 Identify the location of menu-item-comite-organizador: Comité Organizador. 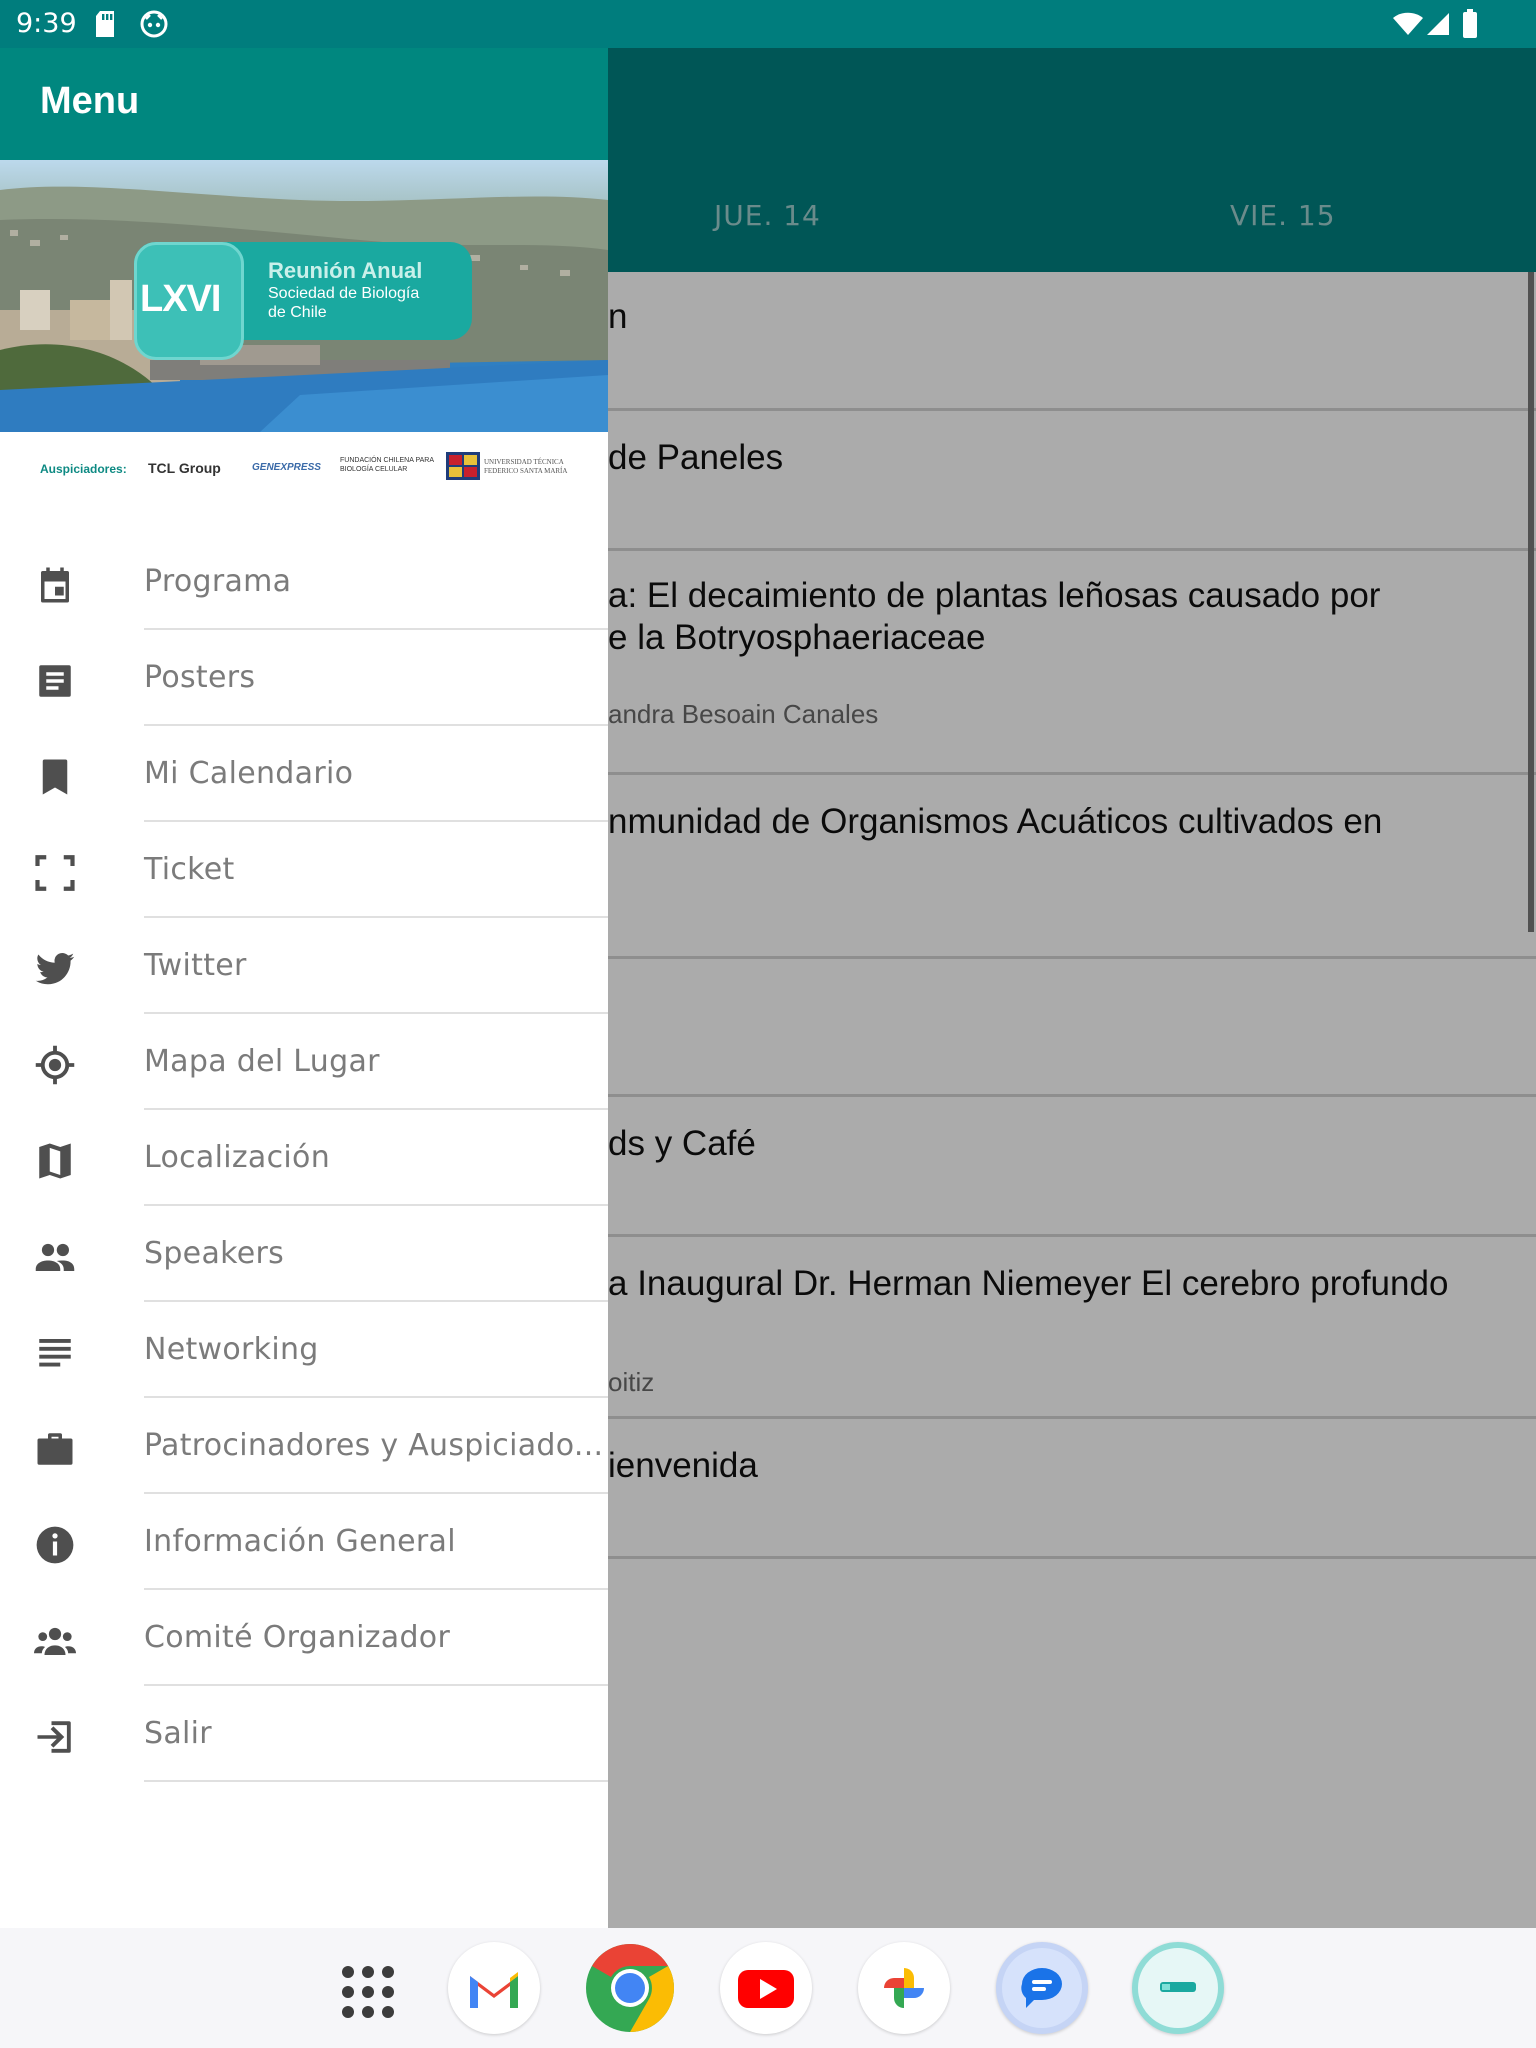
(304, 1638).